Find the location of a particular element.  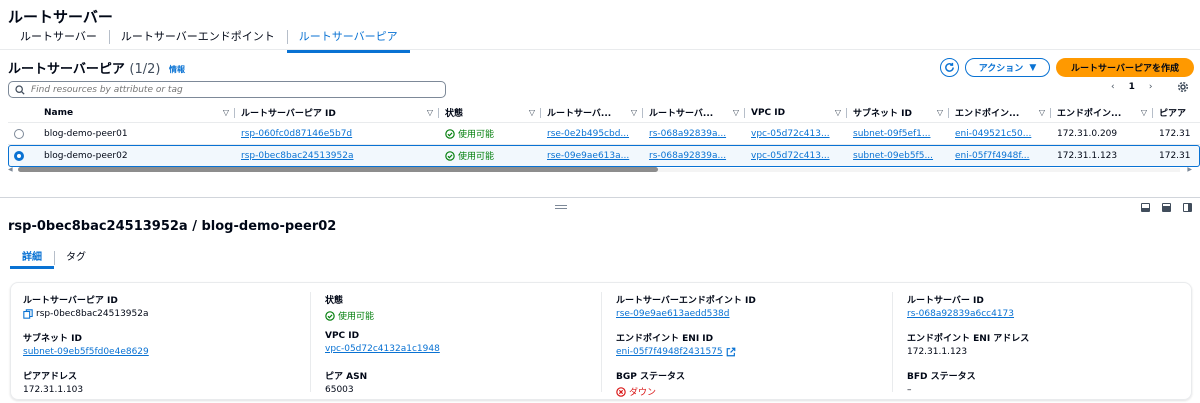

tab-route-servers: ルートサーバー is located at coordinates (58, 39).